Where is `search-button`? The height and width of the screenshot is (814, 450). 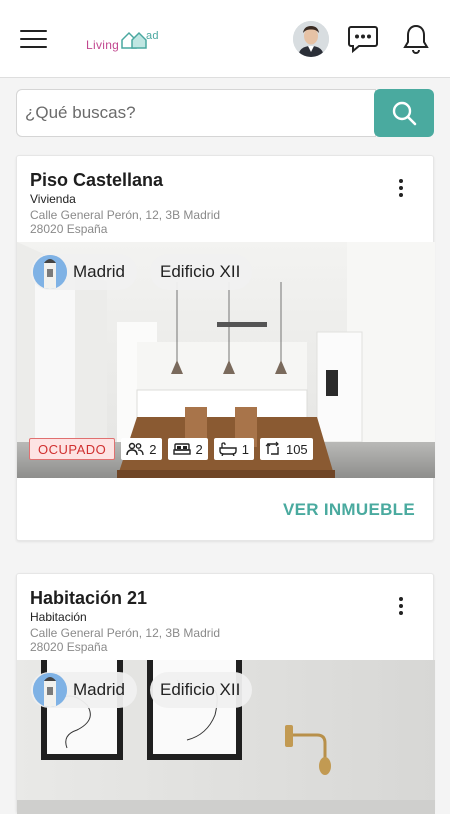
search-button is located at coordinates (404, 113).